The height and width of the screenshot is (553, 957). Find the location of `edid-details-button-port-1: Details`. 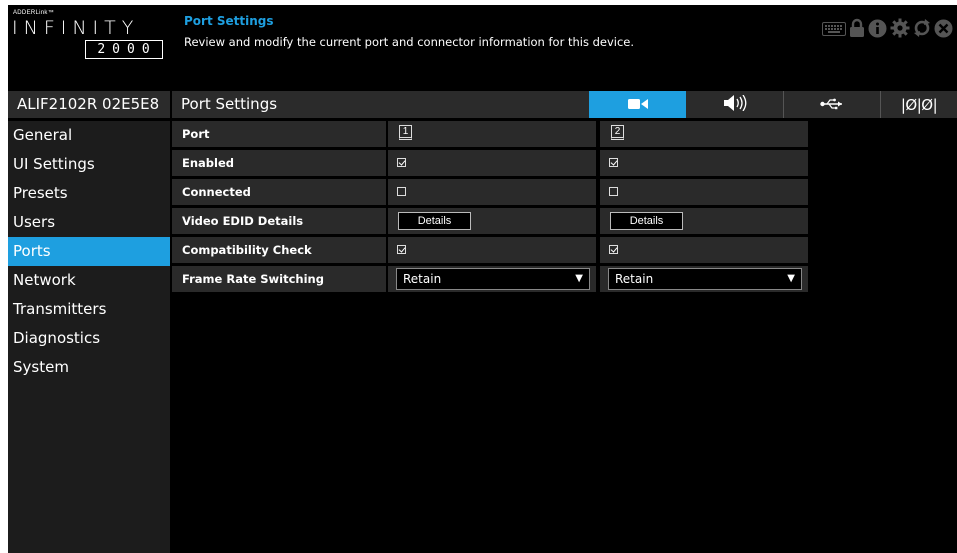

edid-details-button-port-1: Details is located at coordinates (434, 221).